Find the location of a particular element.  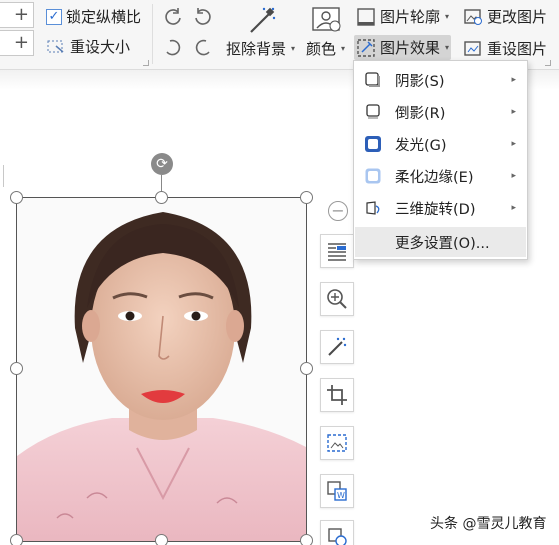

menu-item-label: 柔化边缘(E) is located at coordinates (434, 177).